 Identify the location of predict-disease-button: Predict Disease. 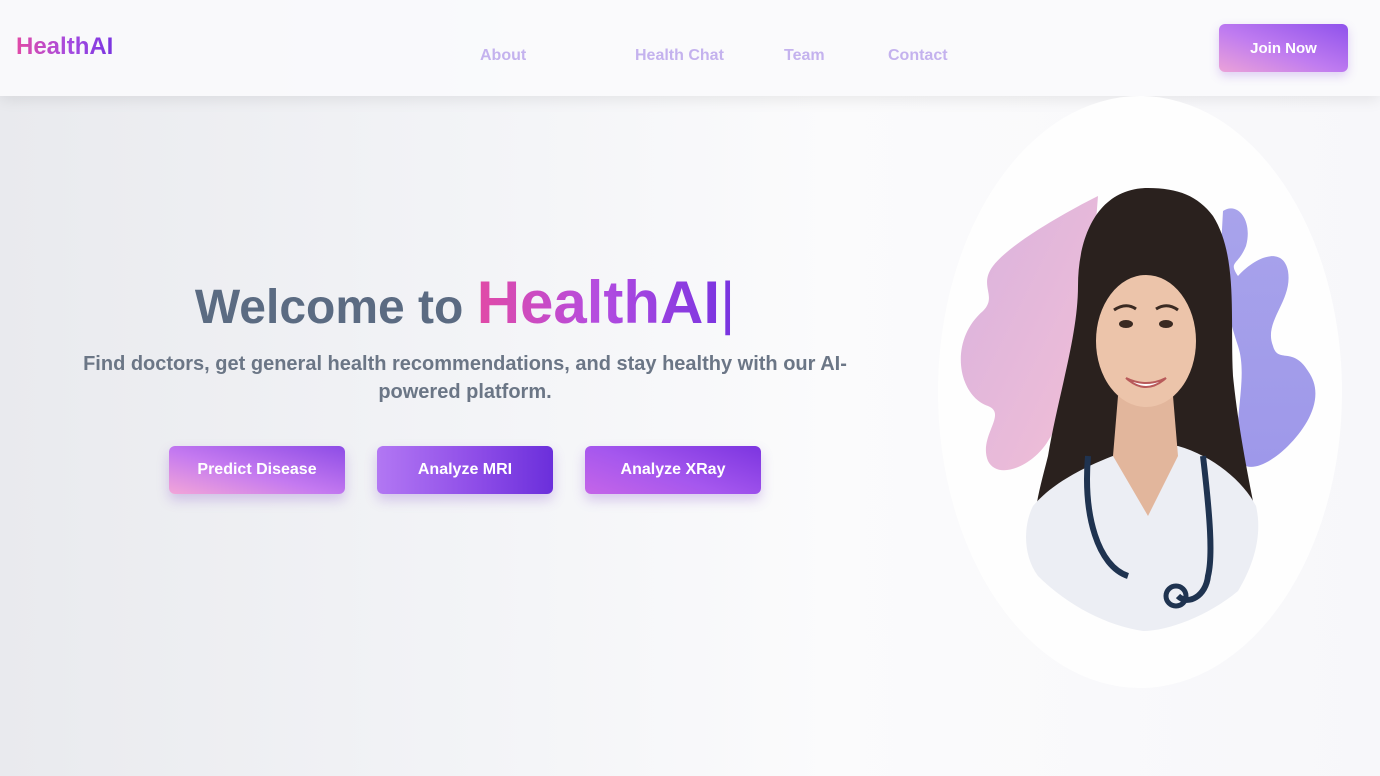
(257, 470).